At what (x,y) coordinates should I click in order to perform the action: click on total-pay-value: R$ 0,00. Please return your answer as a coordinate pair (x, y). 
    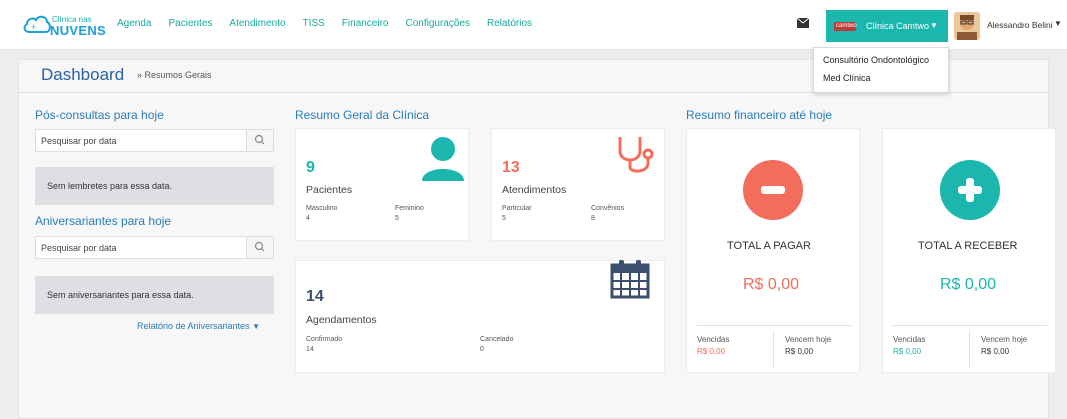
    Looking at the image, I should click on (771, 284).